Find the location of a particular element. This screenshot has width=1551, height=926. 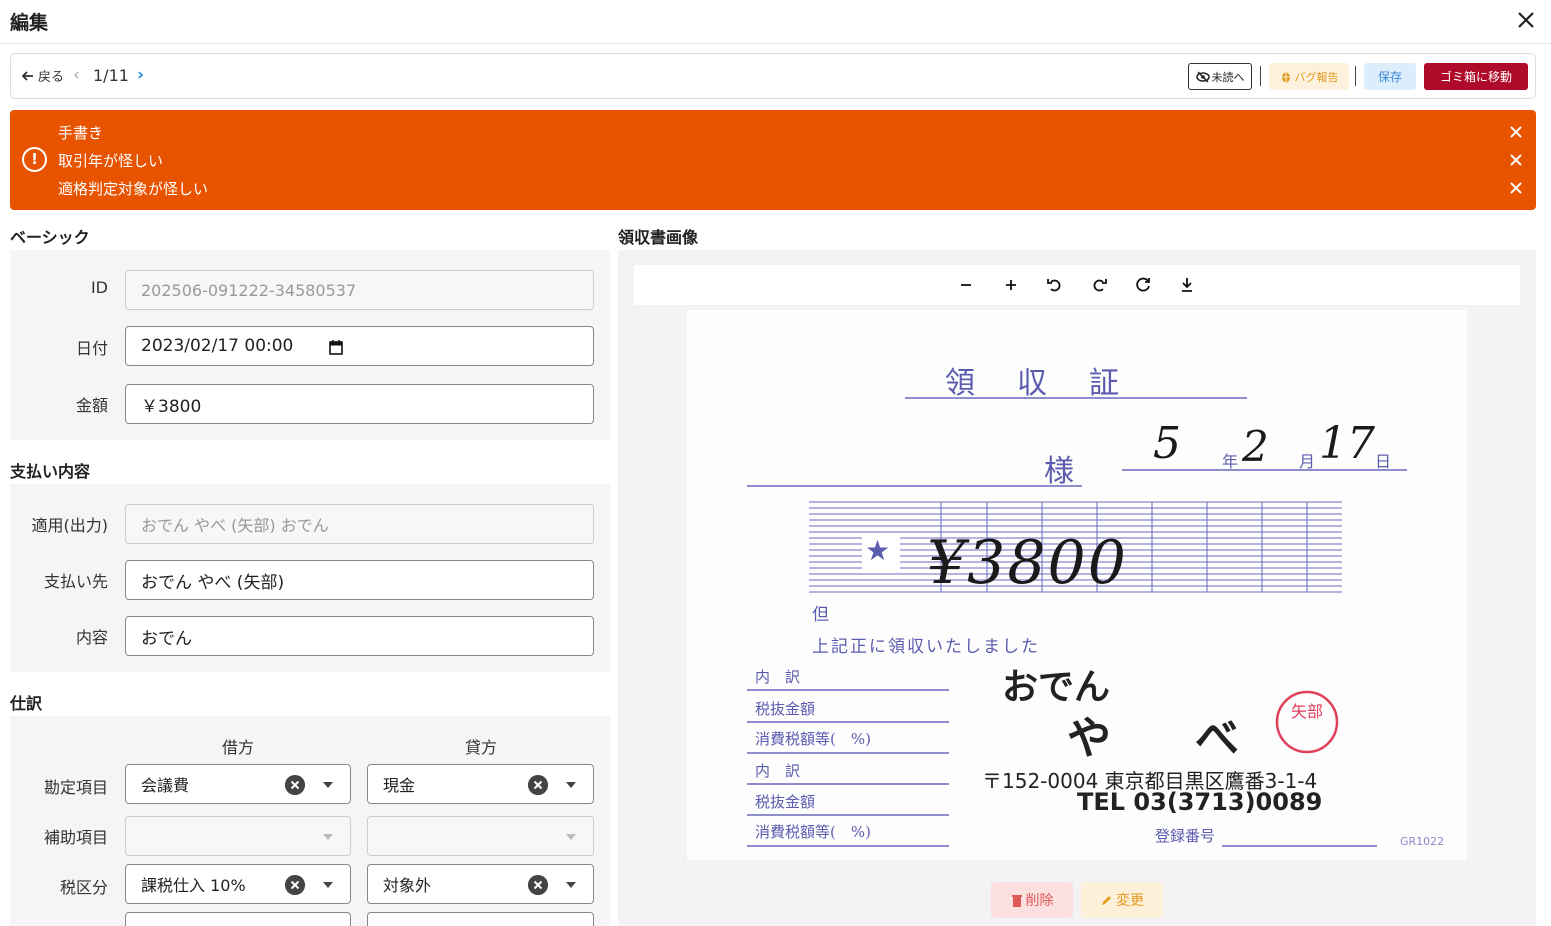

receipt-breakdown: 内 訳 is located at coordinates (778, 771).